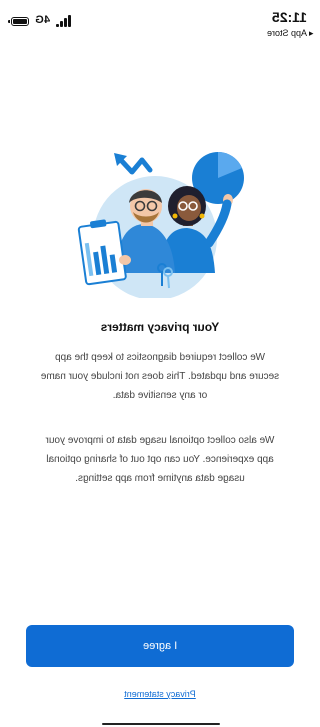 This screenshot has width=320, height=727. I want to click on signal-icon, so click(63, 21).